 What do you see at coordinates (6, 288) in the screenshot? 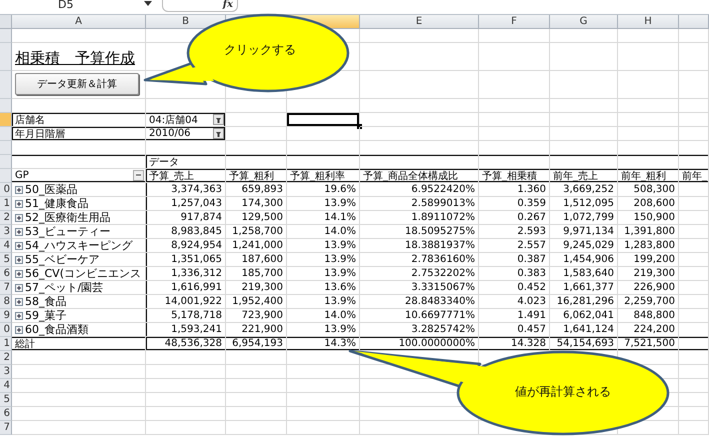
I see `row-header: 7` at bounding box center [6, 288].